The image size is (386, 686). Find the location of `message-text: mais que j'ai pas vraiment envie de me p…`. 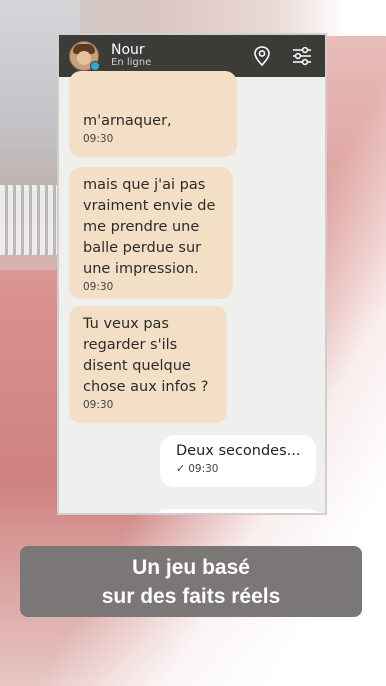

message-text: mais que j'ai pas vraiment envie de me p… is located at coordinates (149, 227).